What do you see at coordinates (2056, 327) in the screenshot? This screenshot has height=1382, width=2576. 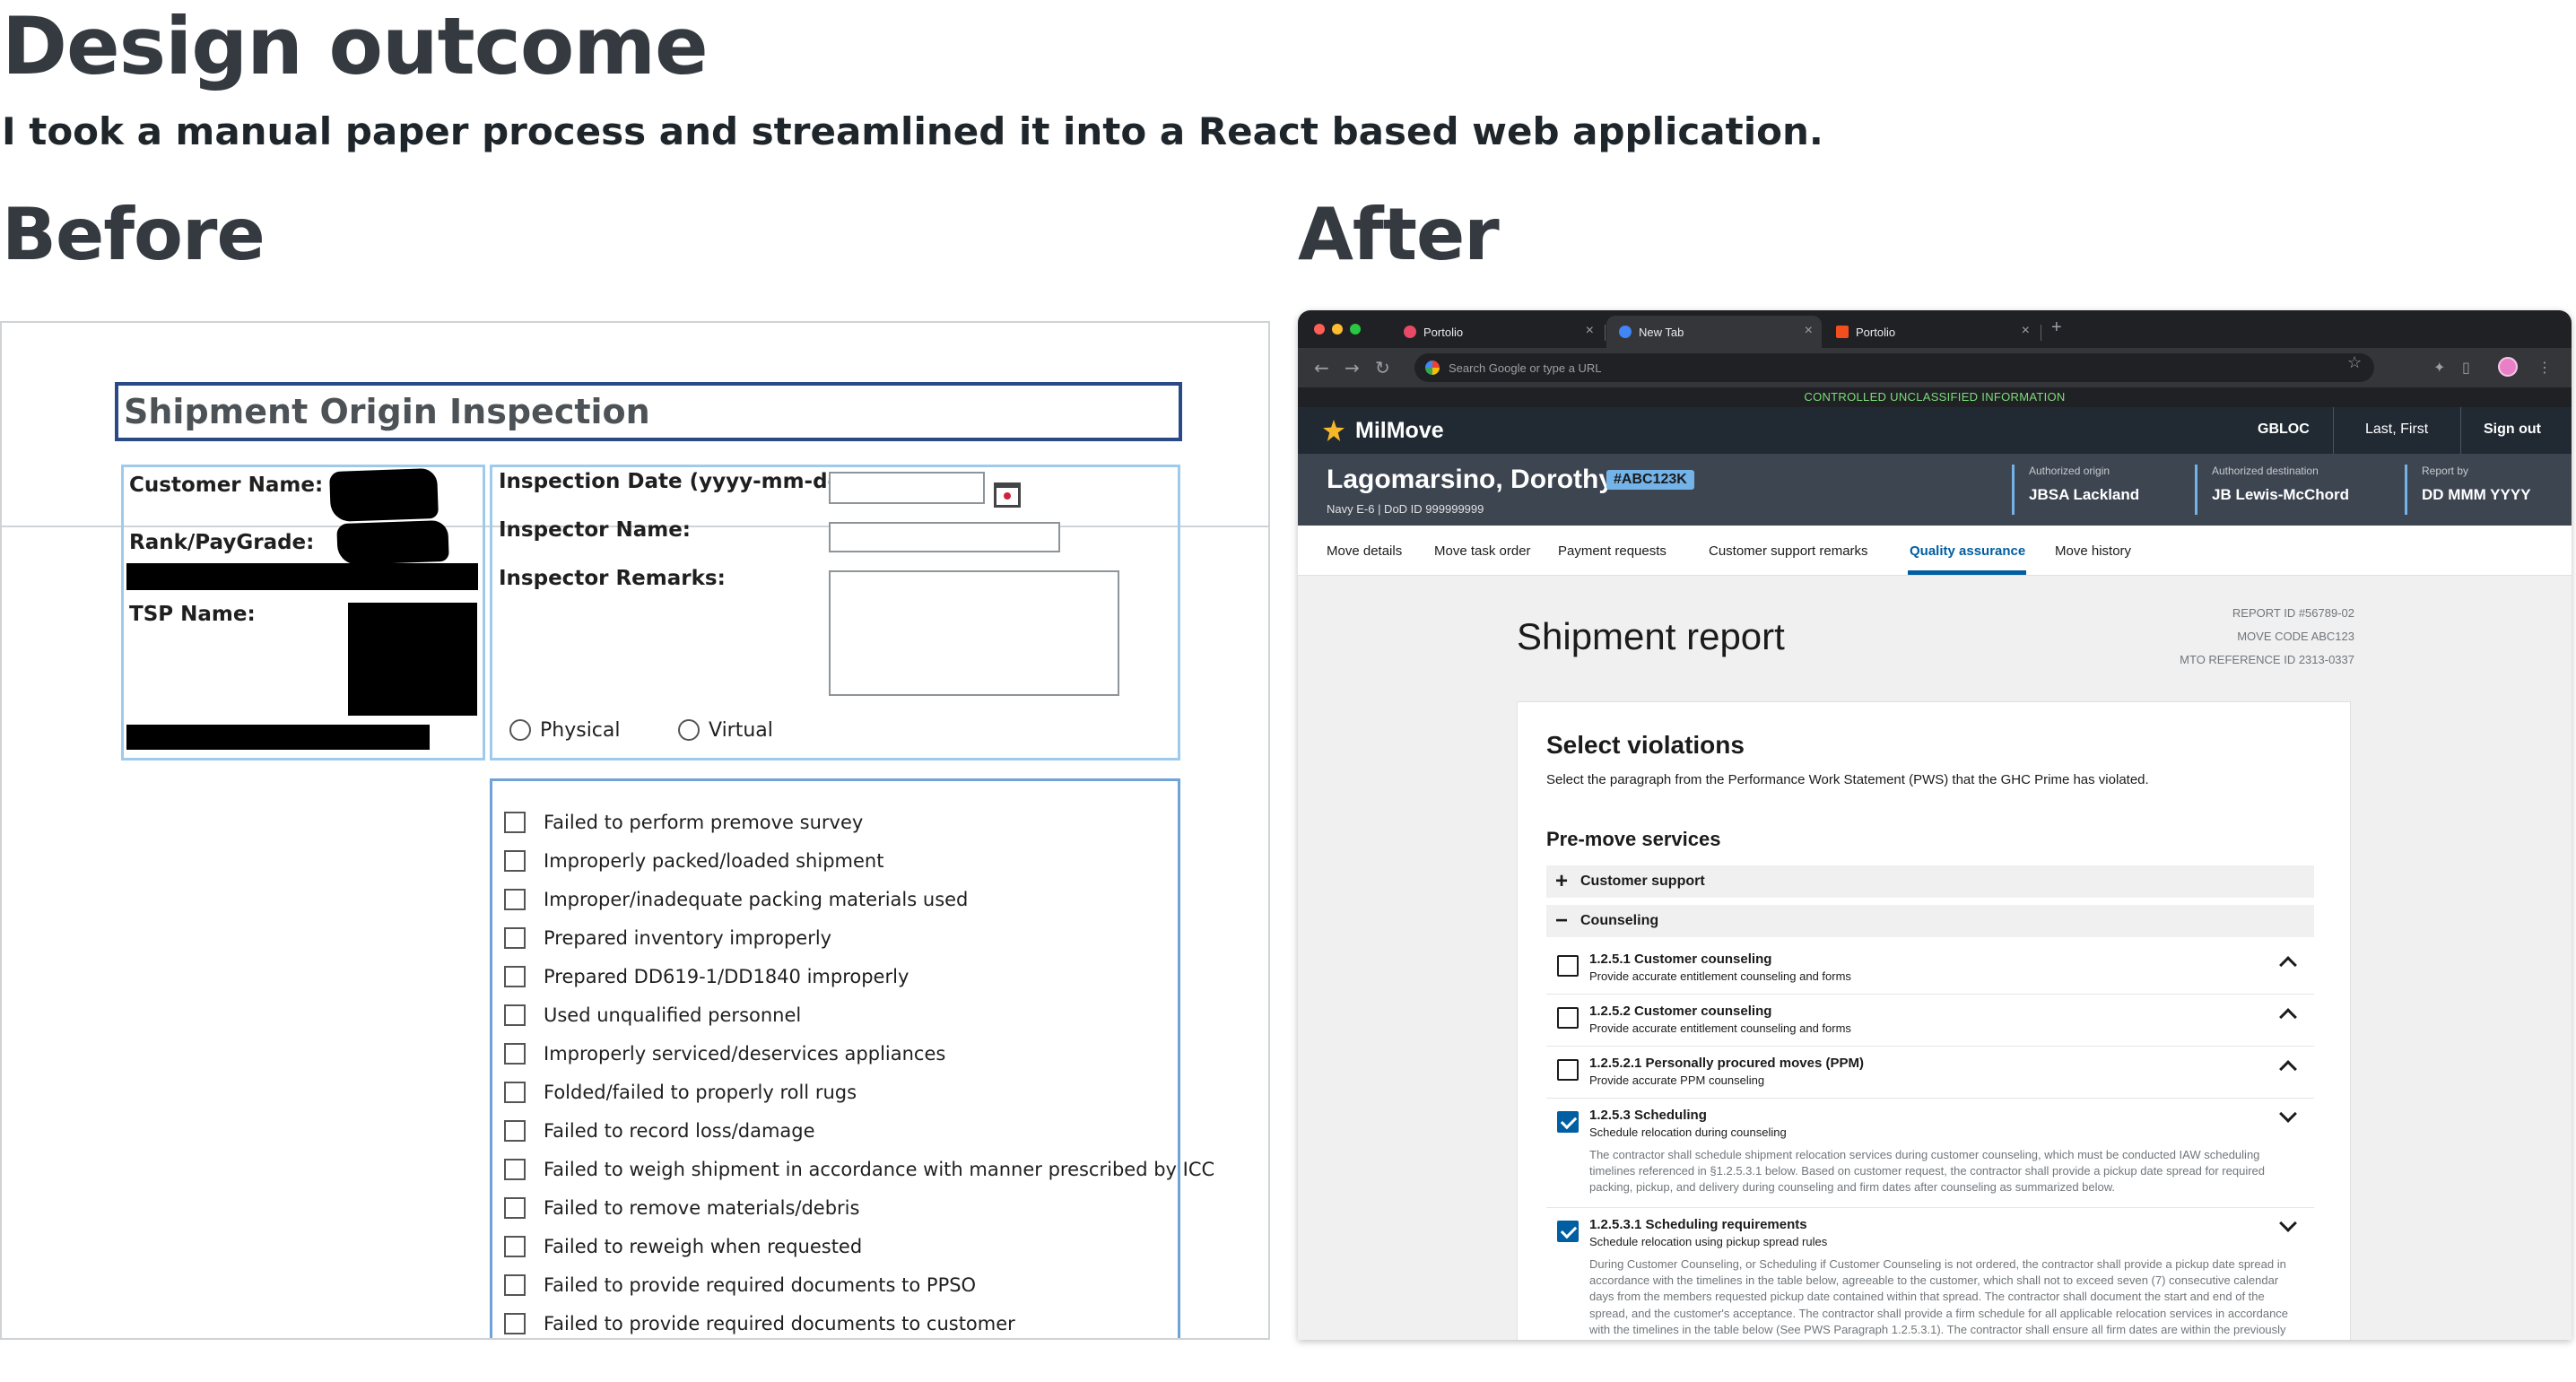 I see `new-tab-icon: +` at bounding box center [2056, 327].